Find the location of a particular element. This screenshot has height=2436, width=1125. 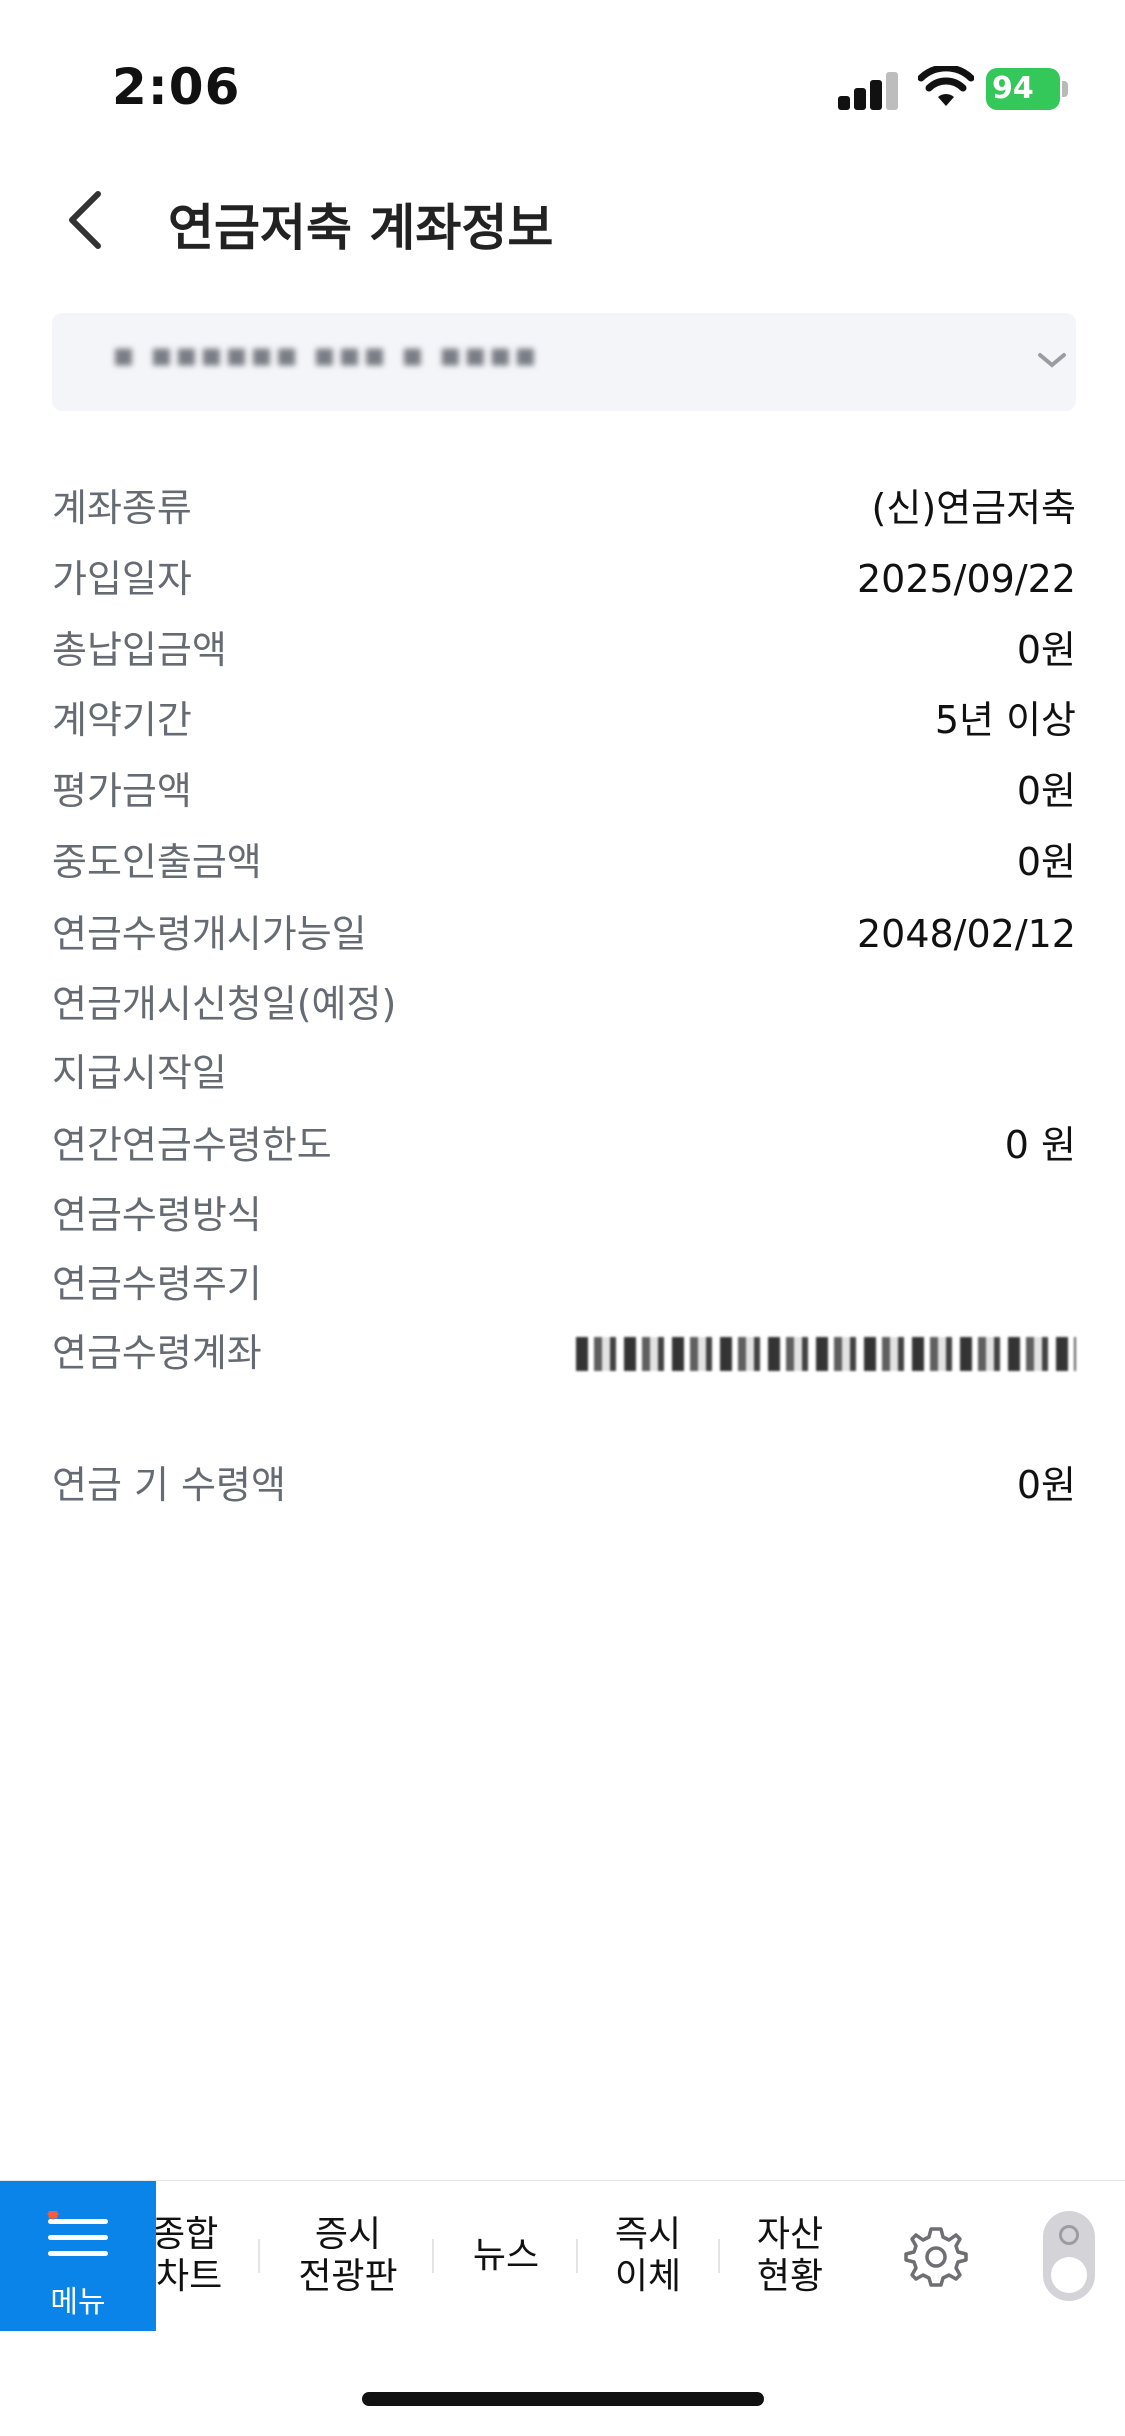

battery-level: 94 is located at coordinates (1023, 89).